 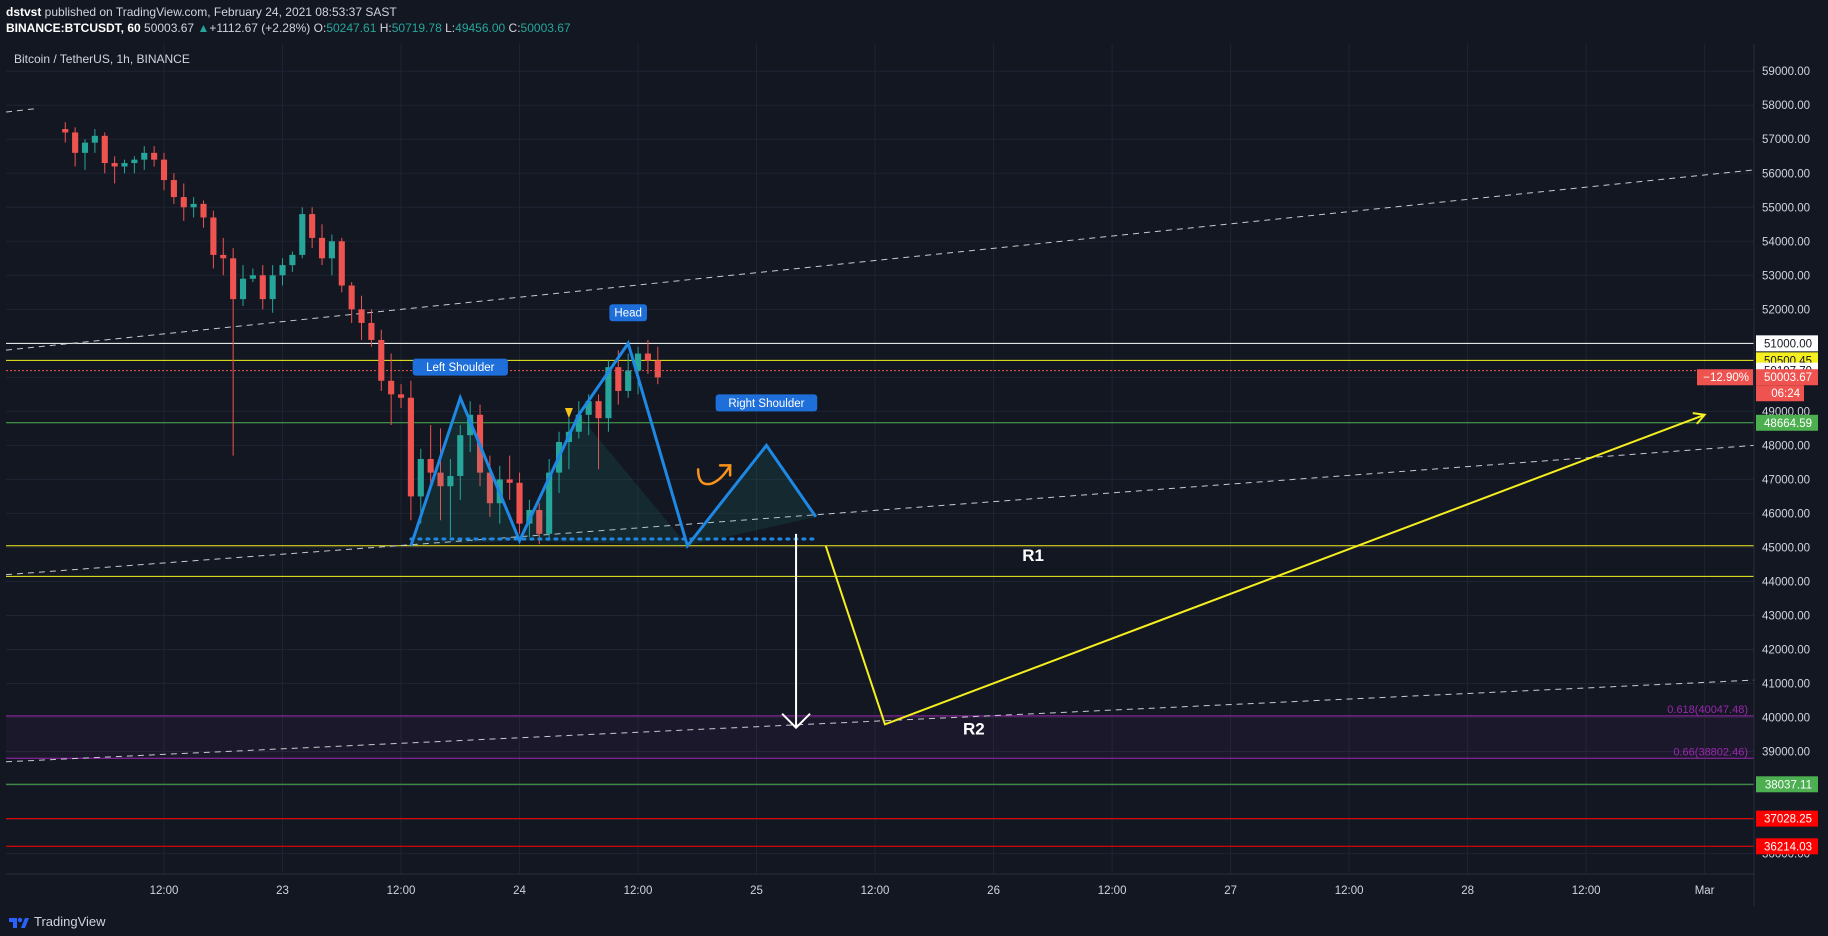 What do you see at coordinates (993, 891) in the screenshot?
I see `time-tick-label: 26` at bounding box center [993, 891].